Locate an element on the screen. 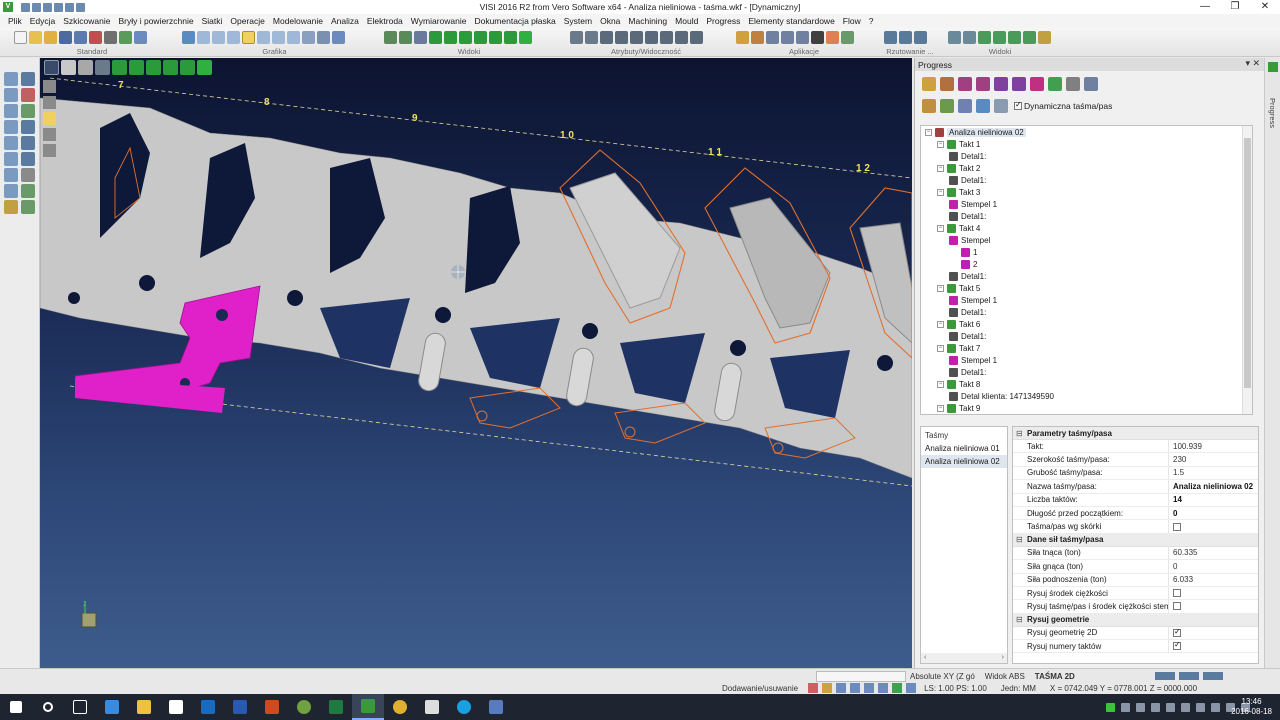  menu-siatki: Siatki is located at coordinates (212, 21).